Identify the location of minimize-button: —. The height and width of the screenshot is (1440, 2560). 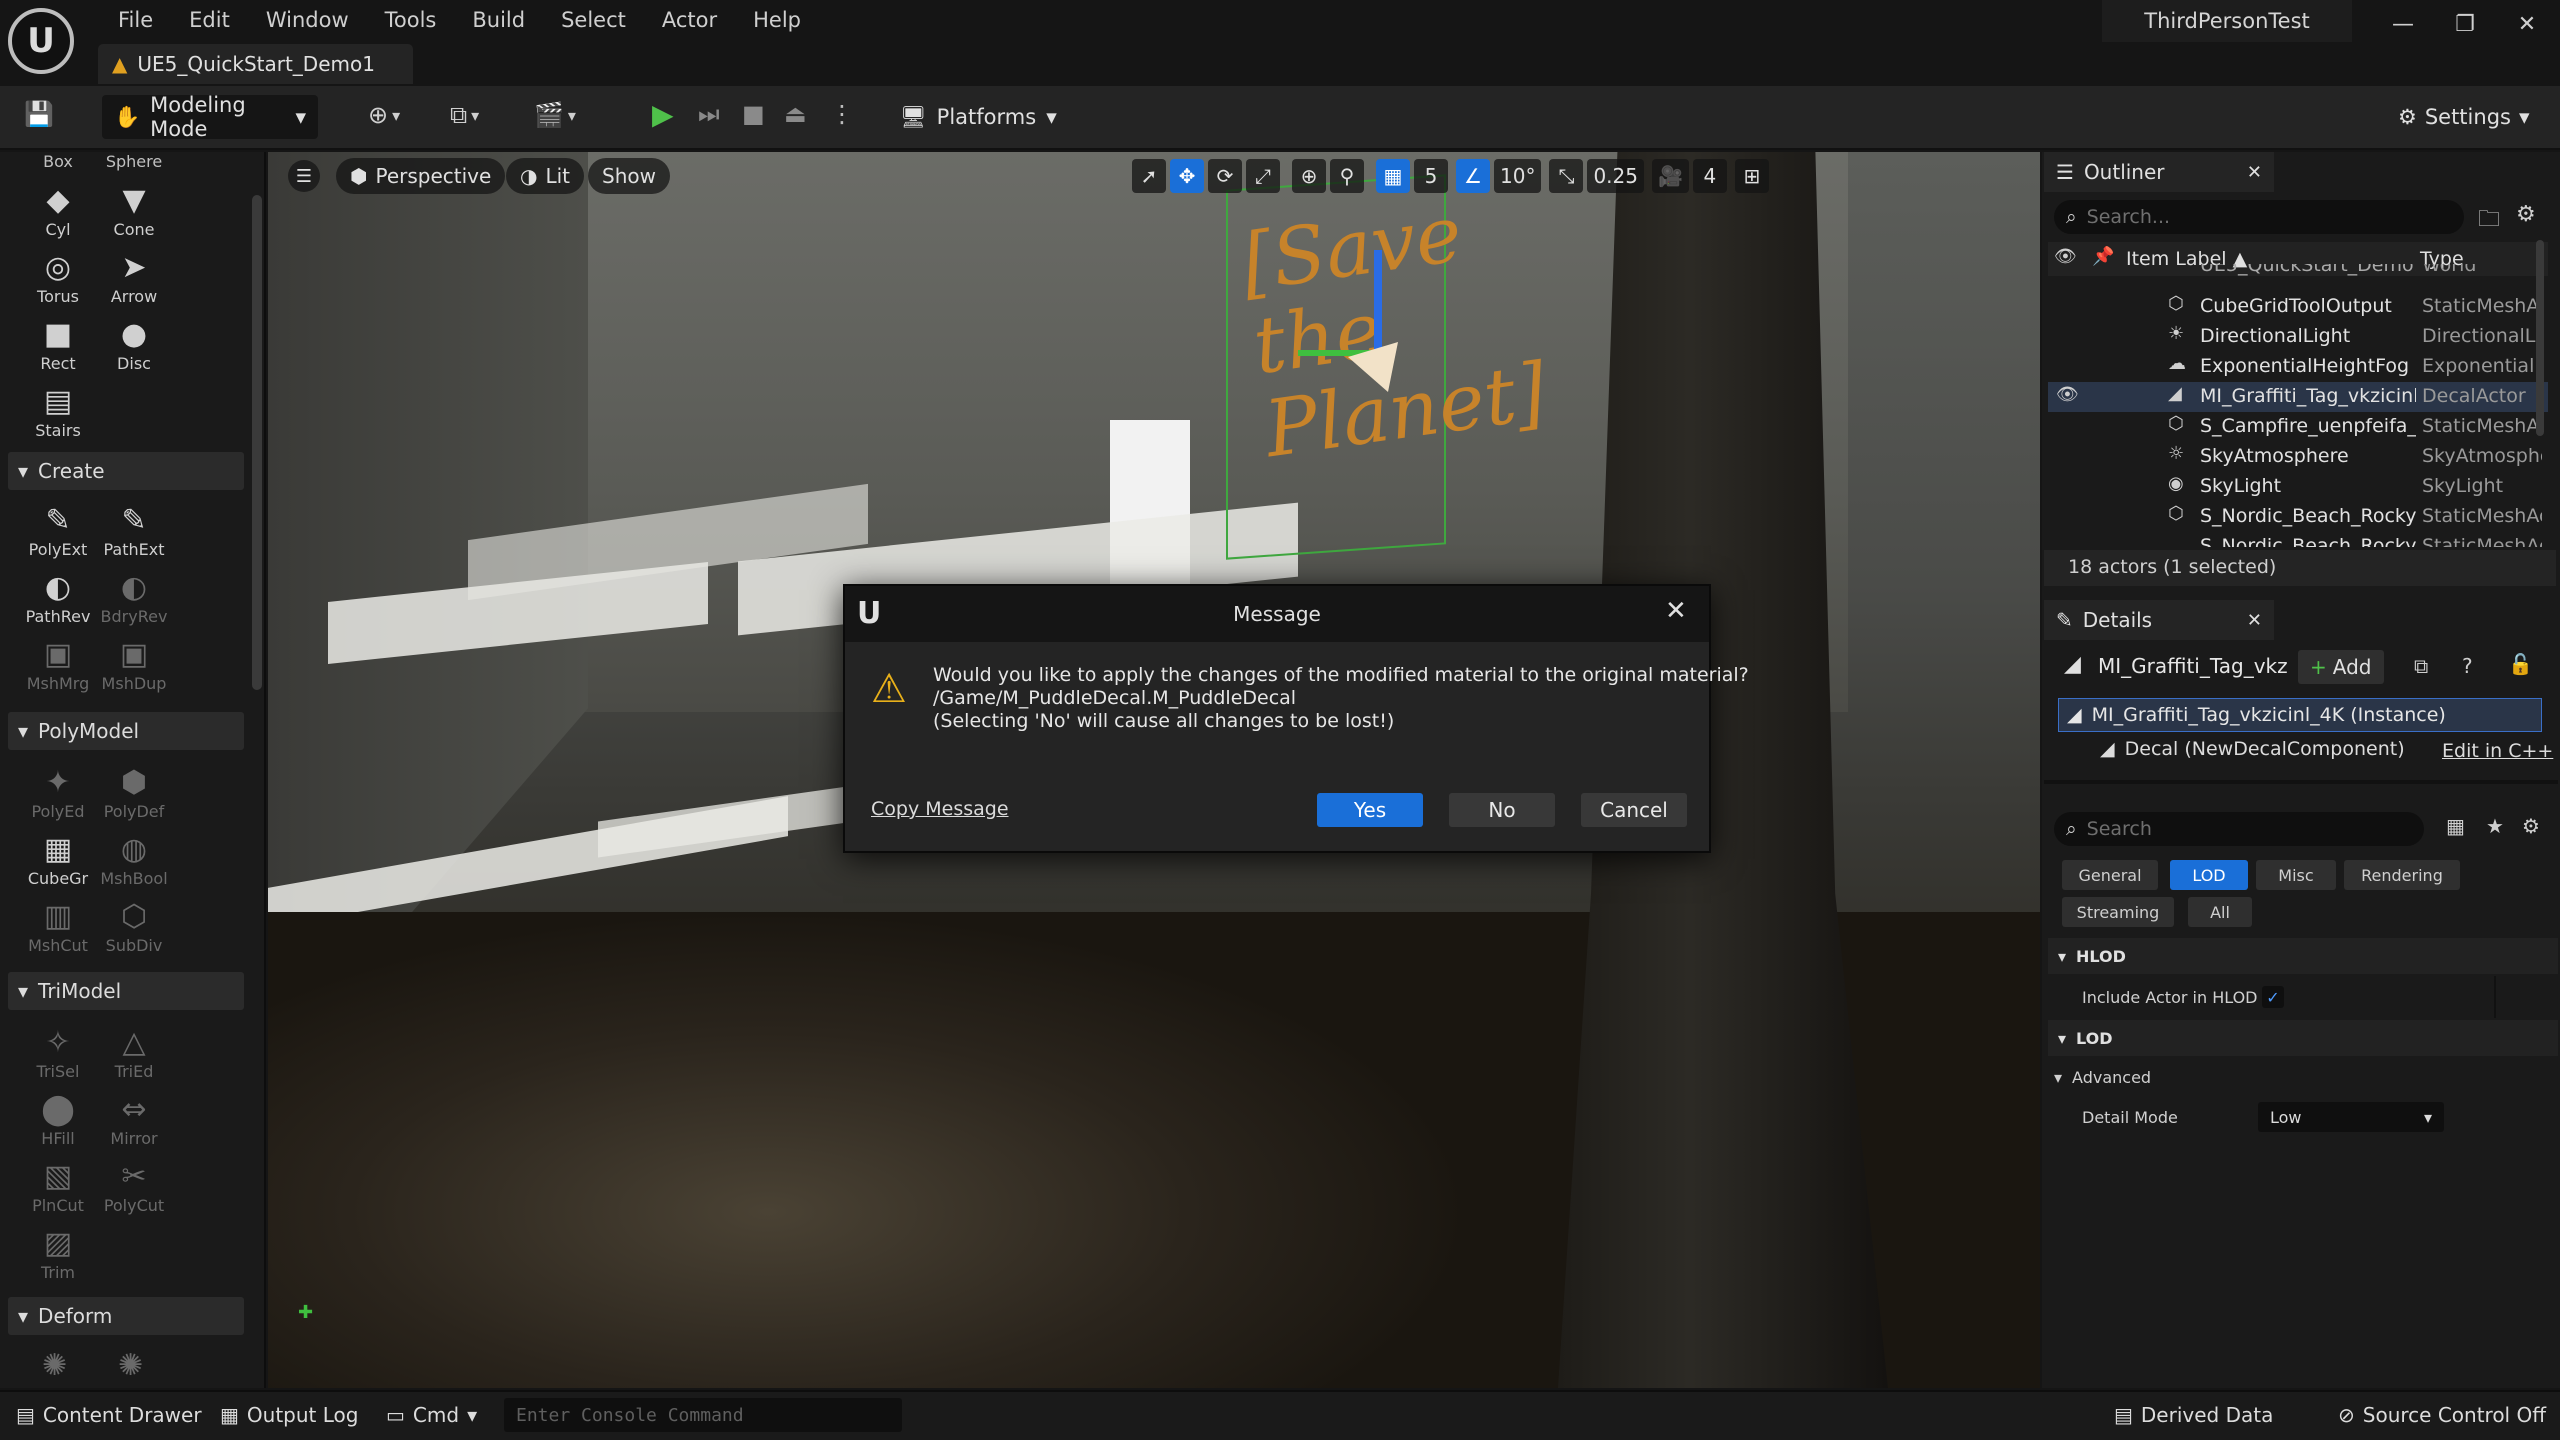
(2403, 24).